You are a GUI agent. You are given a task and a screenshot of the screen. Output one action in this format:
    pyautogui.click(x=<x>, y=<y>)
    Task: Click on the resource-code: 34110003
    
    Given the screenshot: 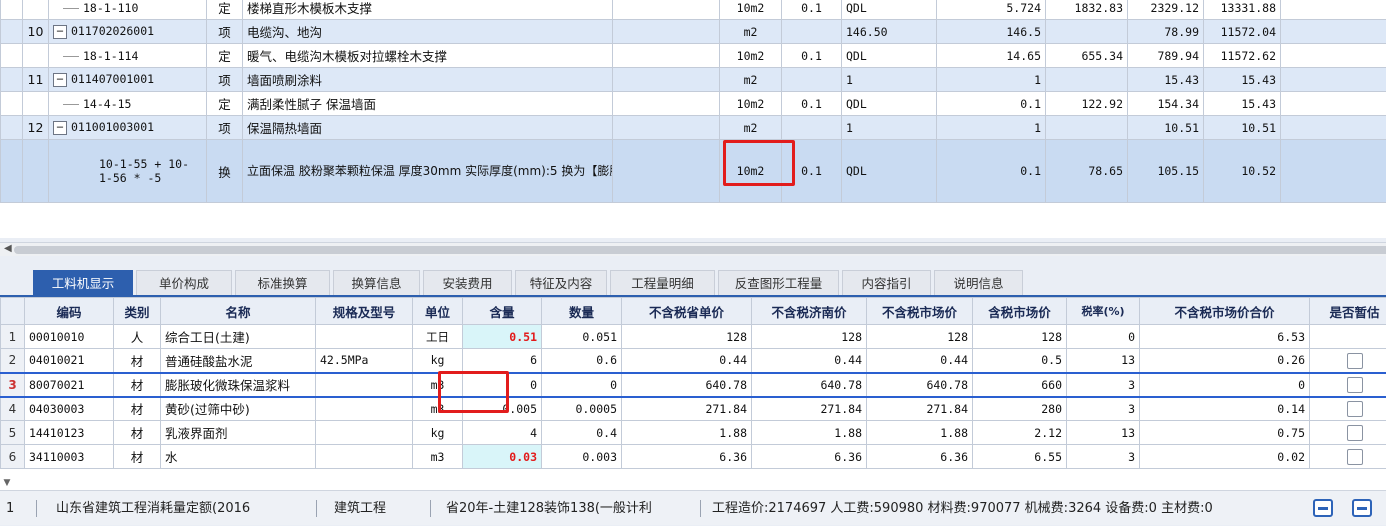 What is the action you would take?
    pyautogui.click(x=69, y=457)
    